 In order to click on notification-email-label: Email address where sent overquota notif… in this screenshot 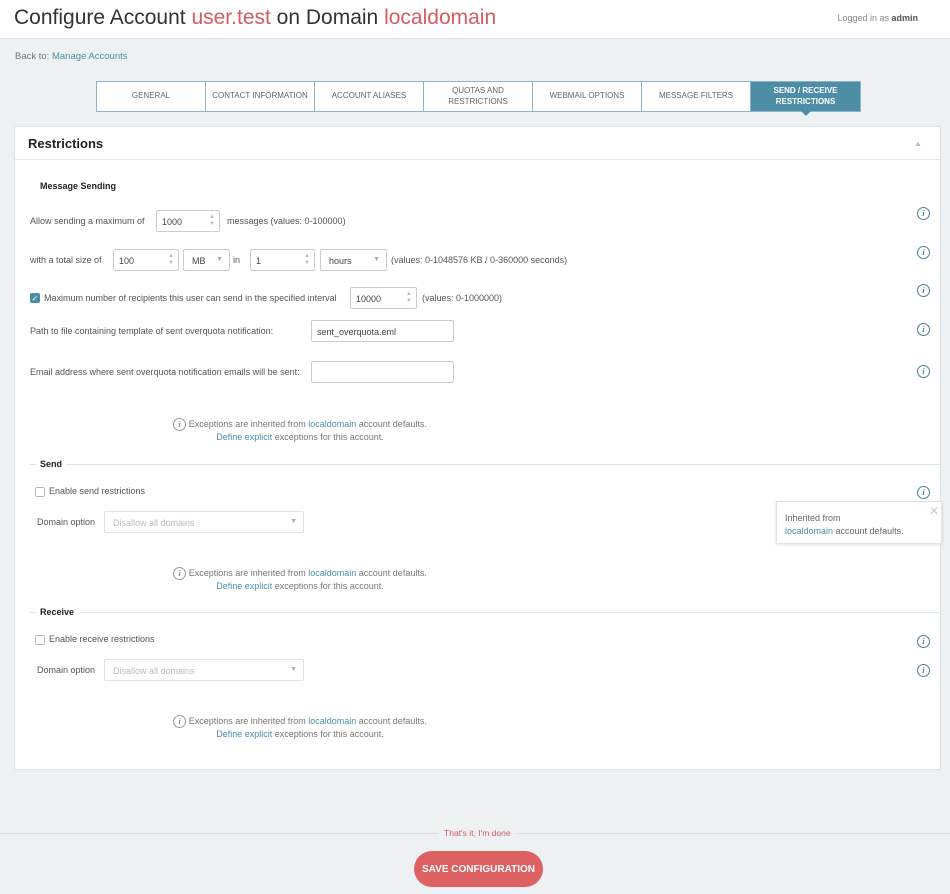, I will do `click(165, 372)`.